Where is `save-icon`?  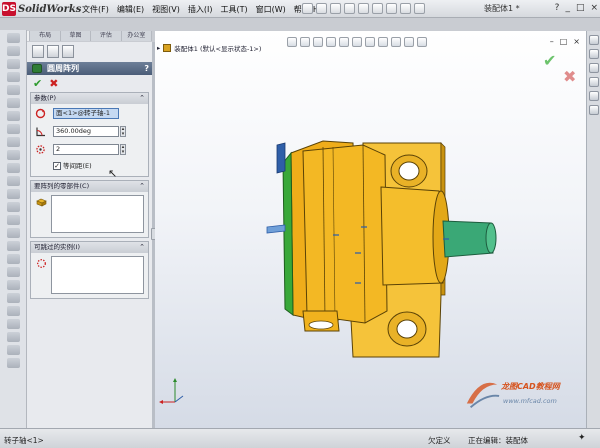
save-icon is located at coordinates (349, 8).